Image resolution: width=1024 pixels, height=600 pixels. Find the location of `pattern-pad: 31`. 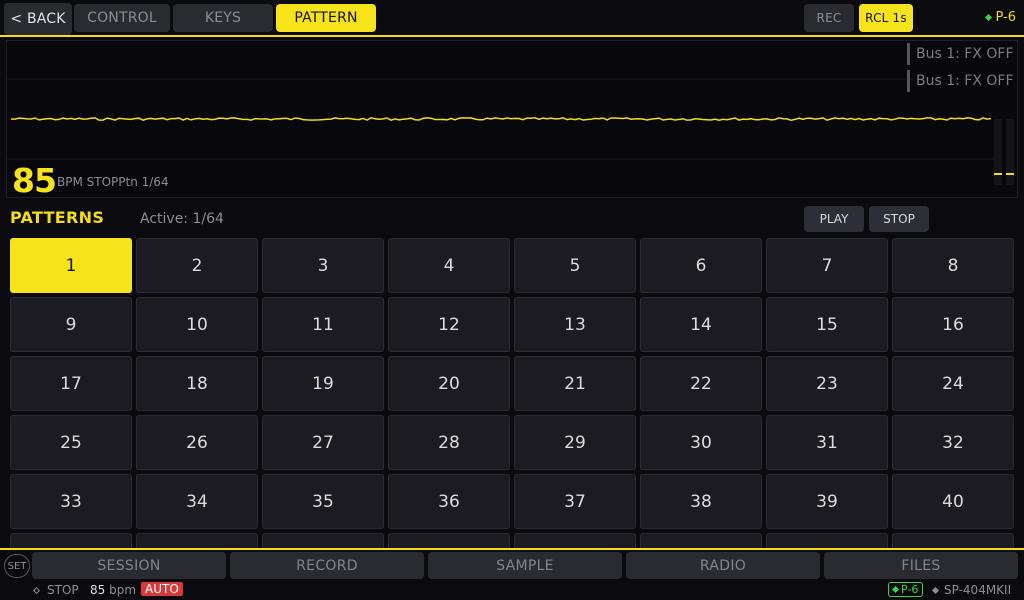

pattern-pad: 31 is located at coordinates (827, 442).